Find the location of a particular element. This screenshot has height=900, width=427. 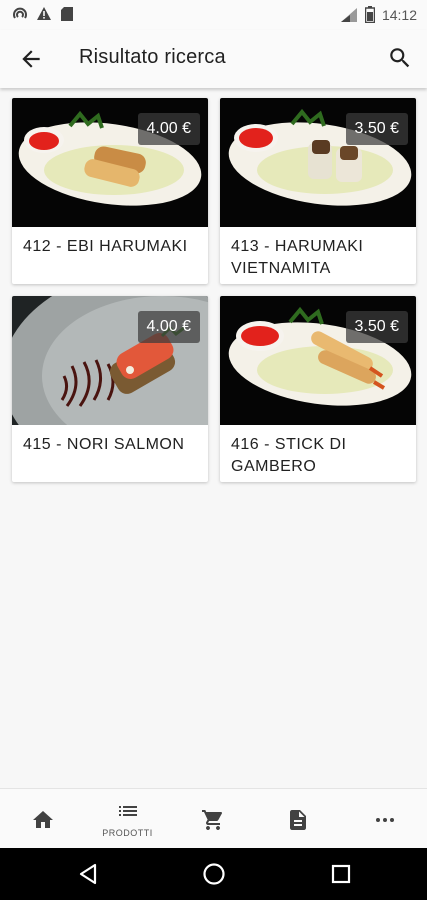

sd-card-icon is located at coordinates (67, 14).